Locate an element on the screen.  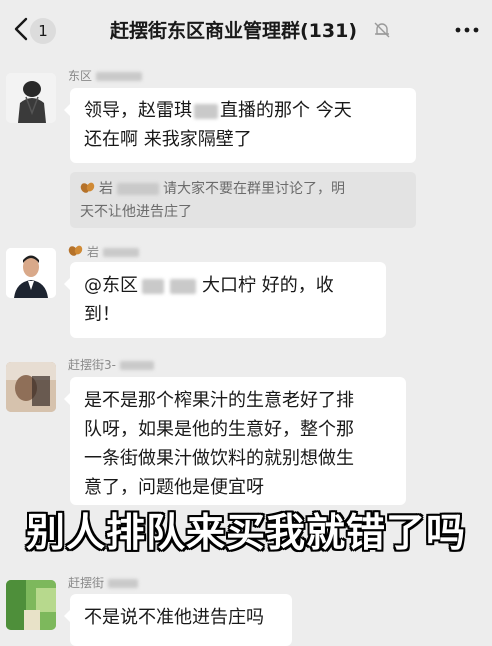
message-text: 是不是那个榨果汁的生意老好了排 is located at coordinates (219, 400).